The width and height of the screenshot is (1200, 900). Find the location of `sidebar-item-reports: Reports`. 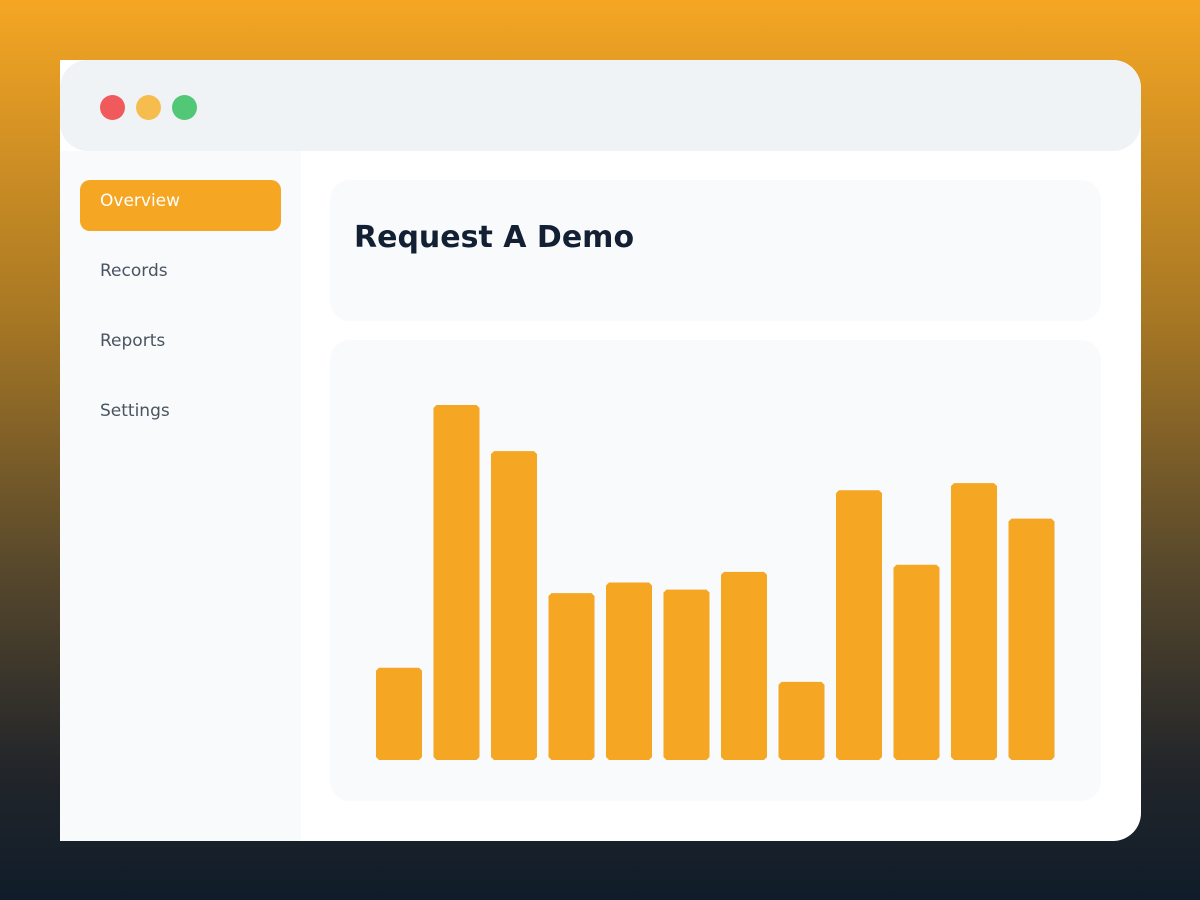

sidebar-item-reports: Reports is located at coordinates (180, 345).